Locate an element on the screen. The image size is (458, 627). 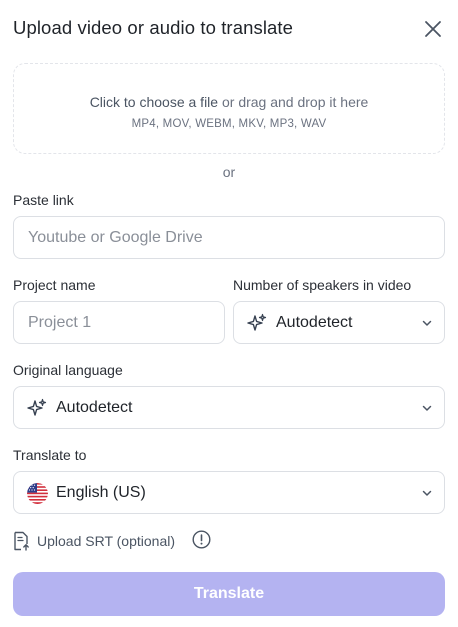
us-flag-icon is located at coordinates (37, 493).